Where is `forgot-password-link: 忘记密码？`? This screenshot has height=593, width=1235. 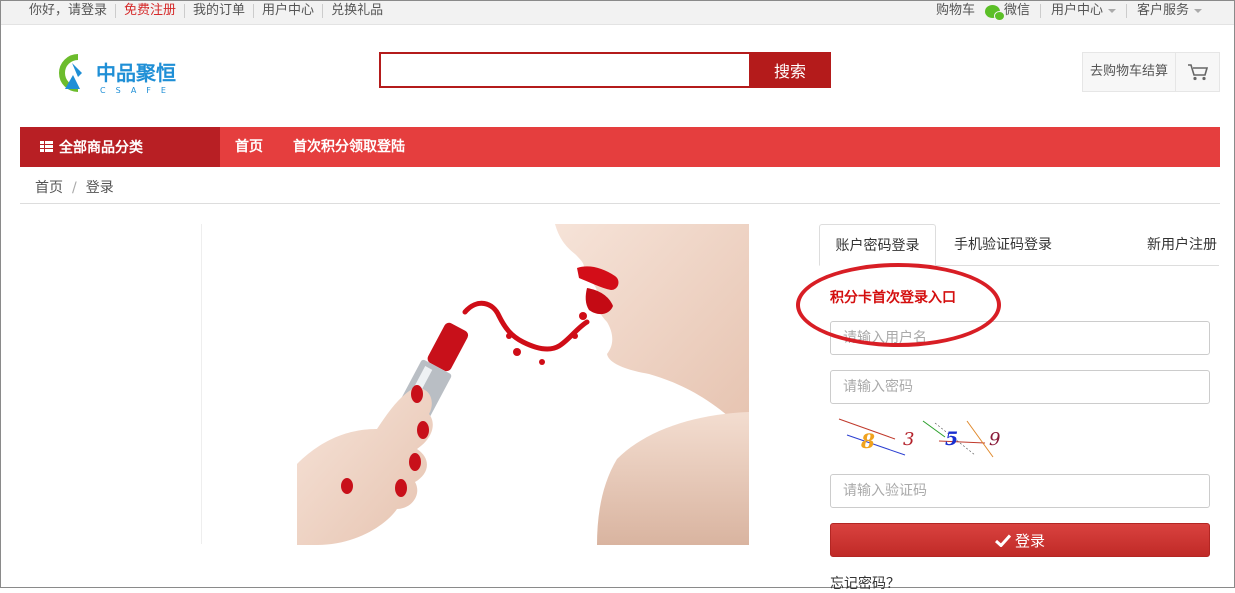
forgot-password-link: 忘记密码？ is located at coordinates (865, 583).